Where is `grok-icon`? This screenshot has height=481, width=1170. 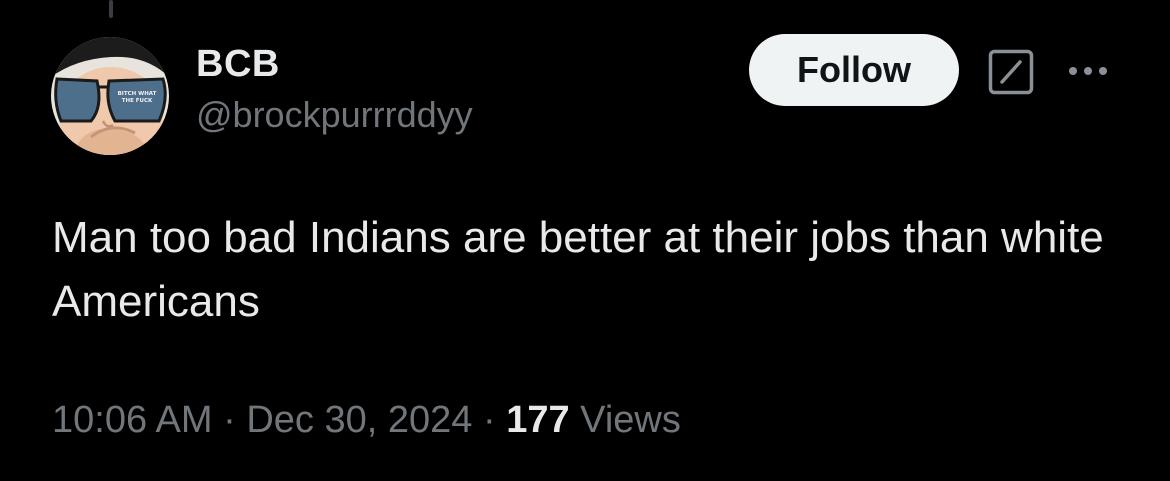
grok-icon is located at coordinates (1011, 72).